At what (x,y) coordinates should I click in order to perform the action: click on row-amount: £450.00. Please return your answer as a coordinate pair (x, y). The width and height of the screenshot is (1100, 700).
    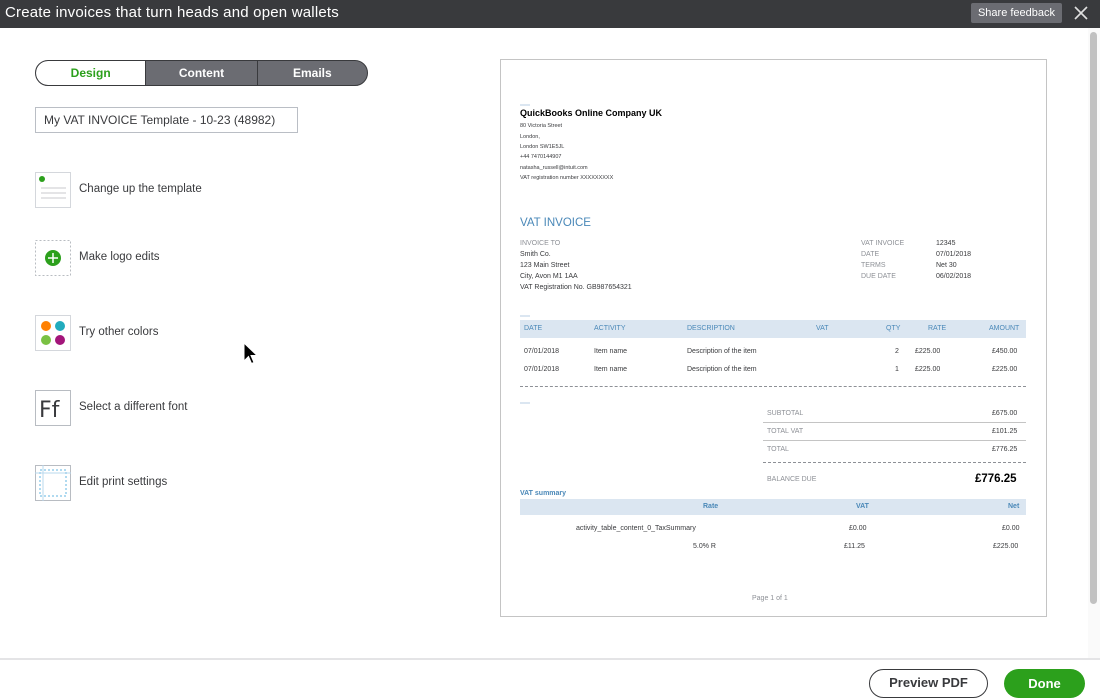
    Looking at the image, I should click on (1005, 351).